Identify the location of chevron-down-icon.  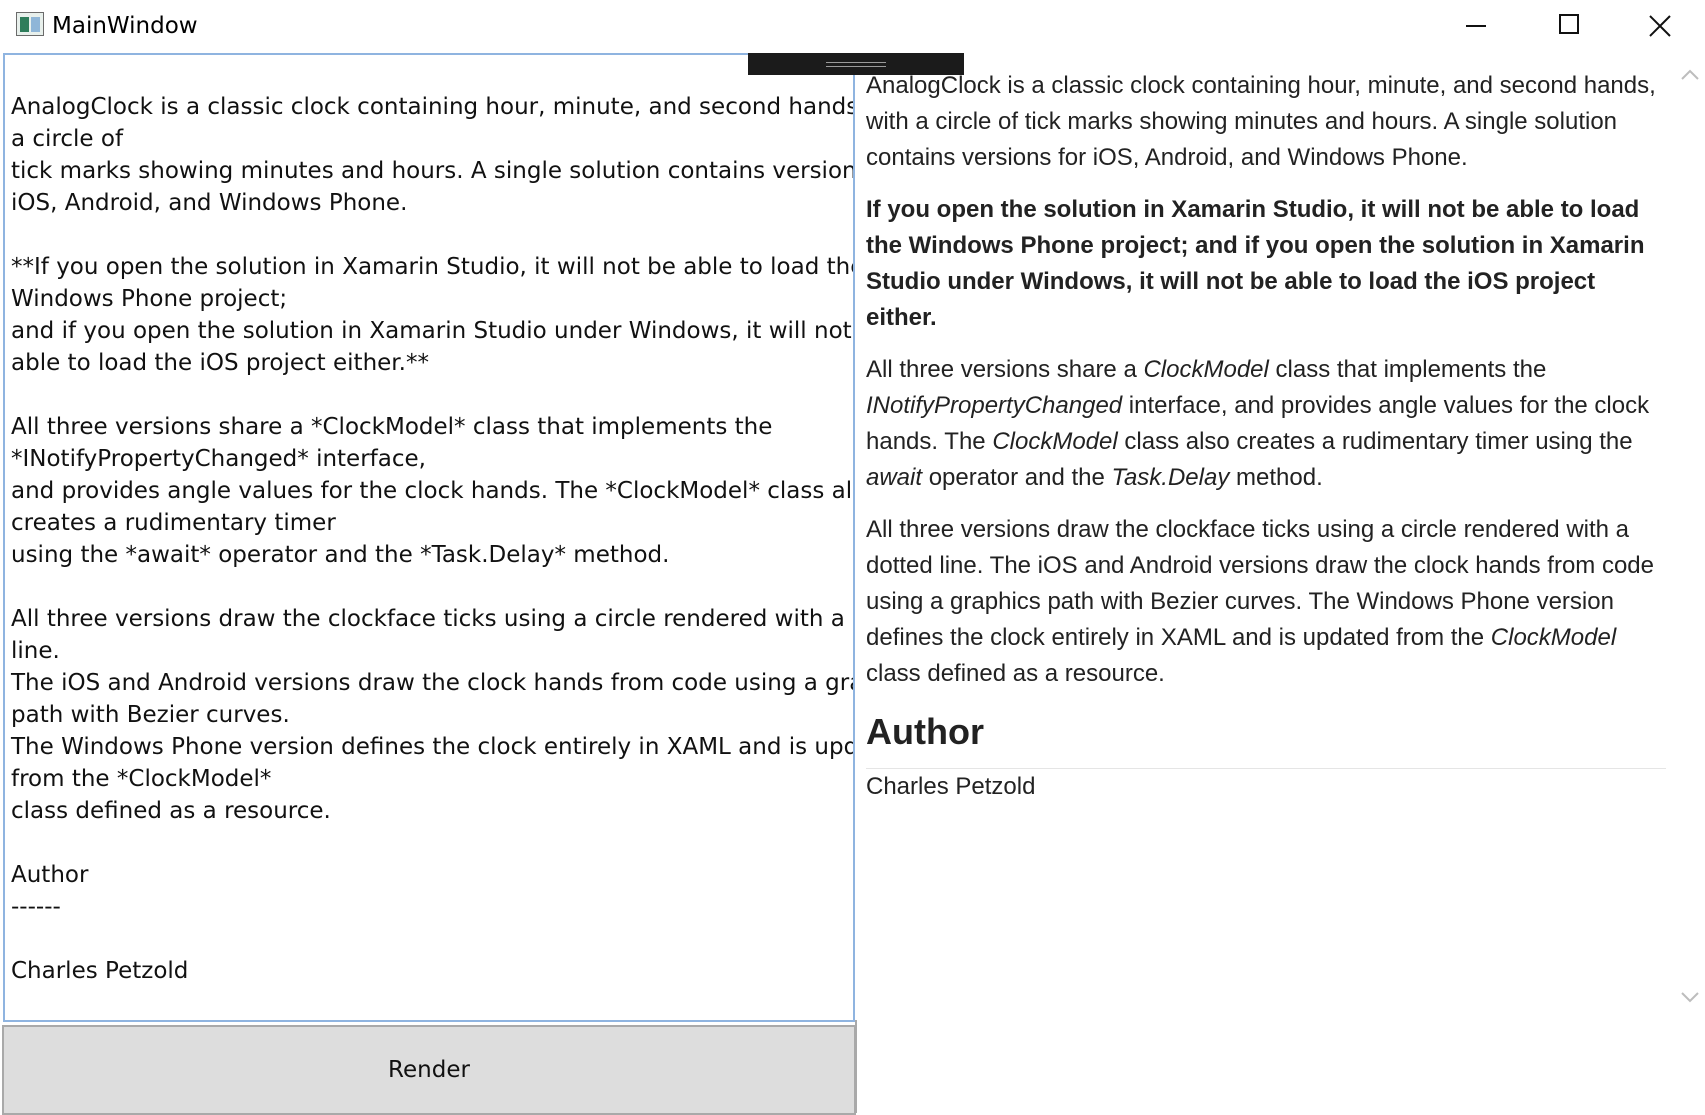
(1690, 997).